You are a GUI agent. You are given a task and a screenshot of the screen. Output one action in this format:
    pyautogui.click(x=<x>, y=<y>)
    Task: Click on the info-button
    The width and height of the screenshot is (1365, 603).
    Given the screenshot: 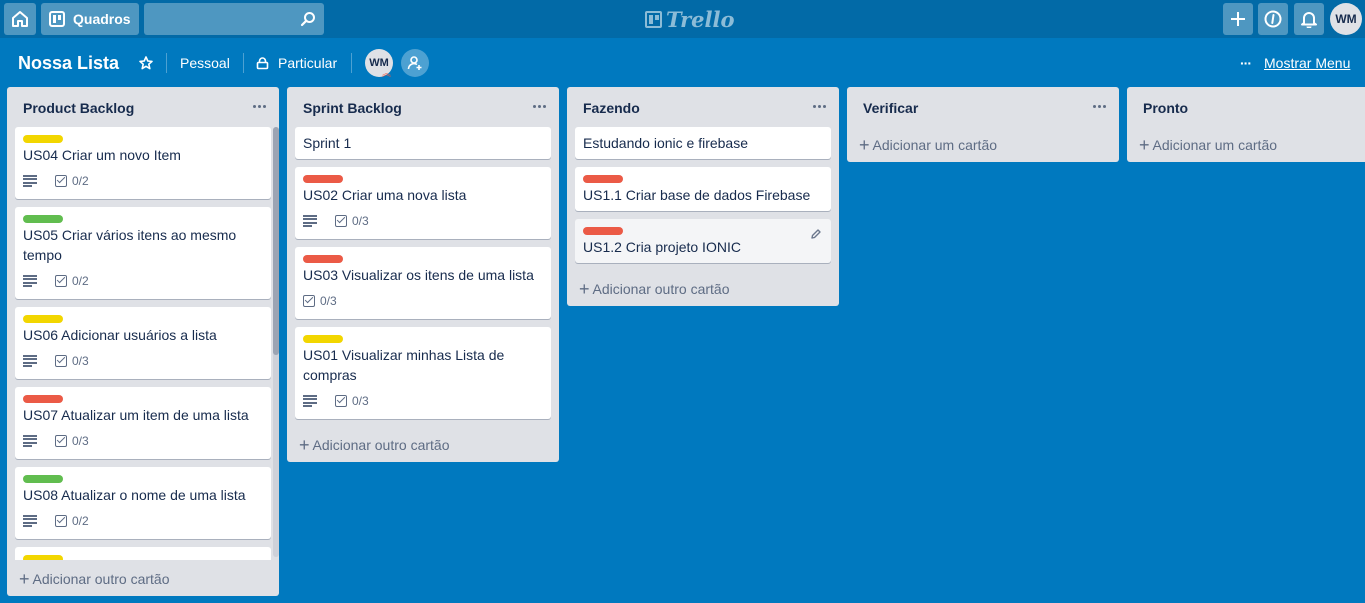 What is the action you would take?
    pyautogui.click(x=1273, y=19)
    